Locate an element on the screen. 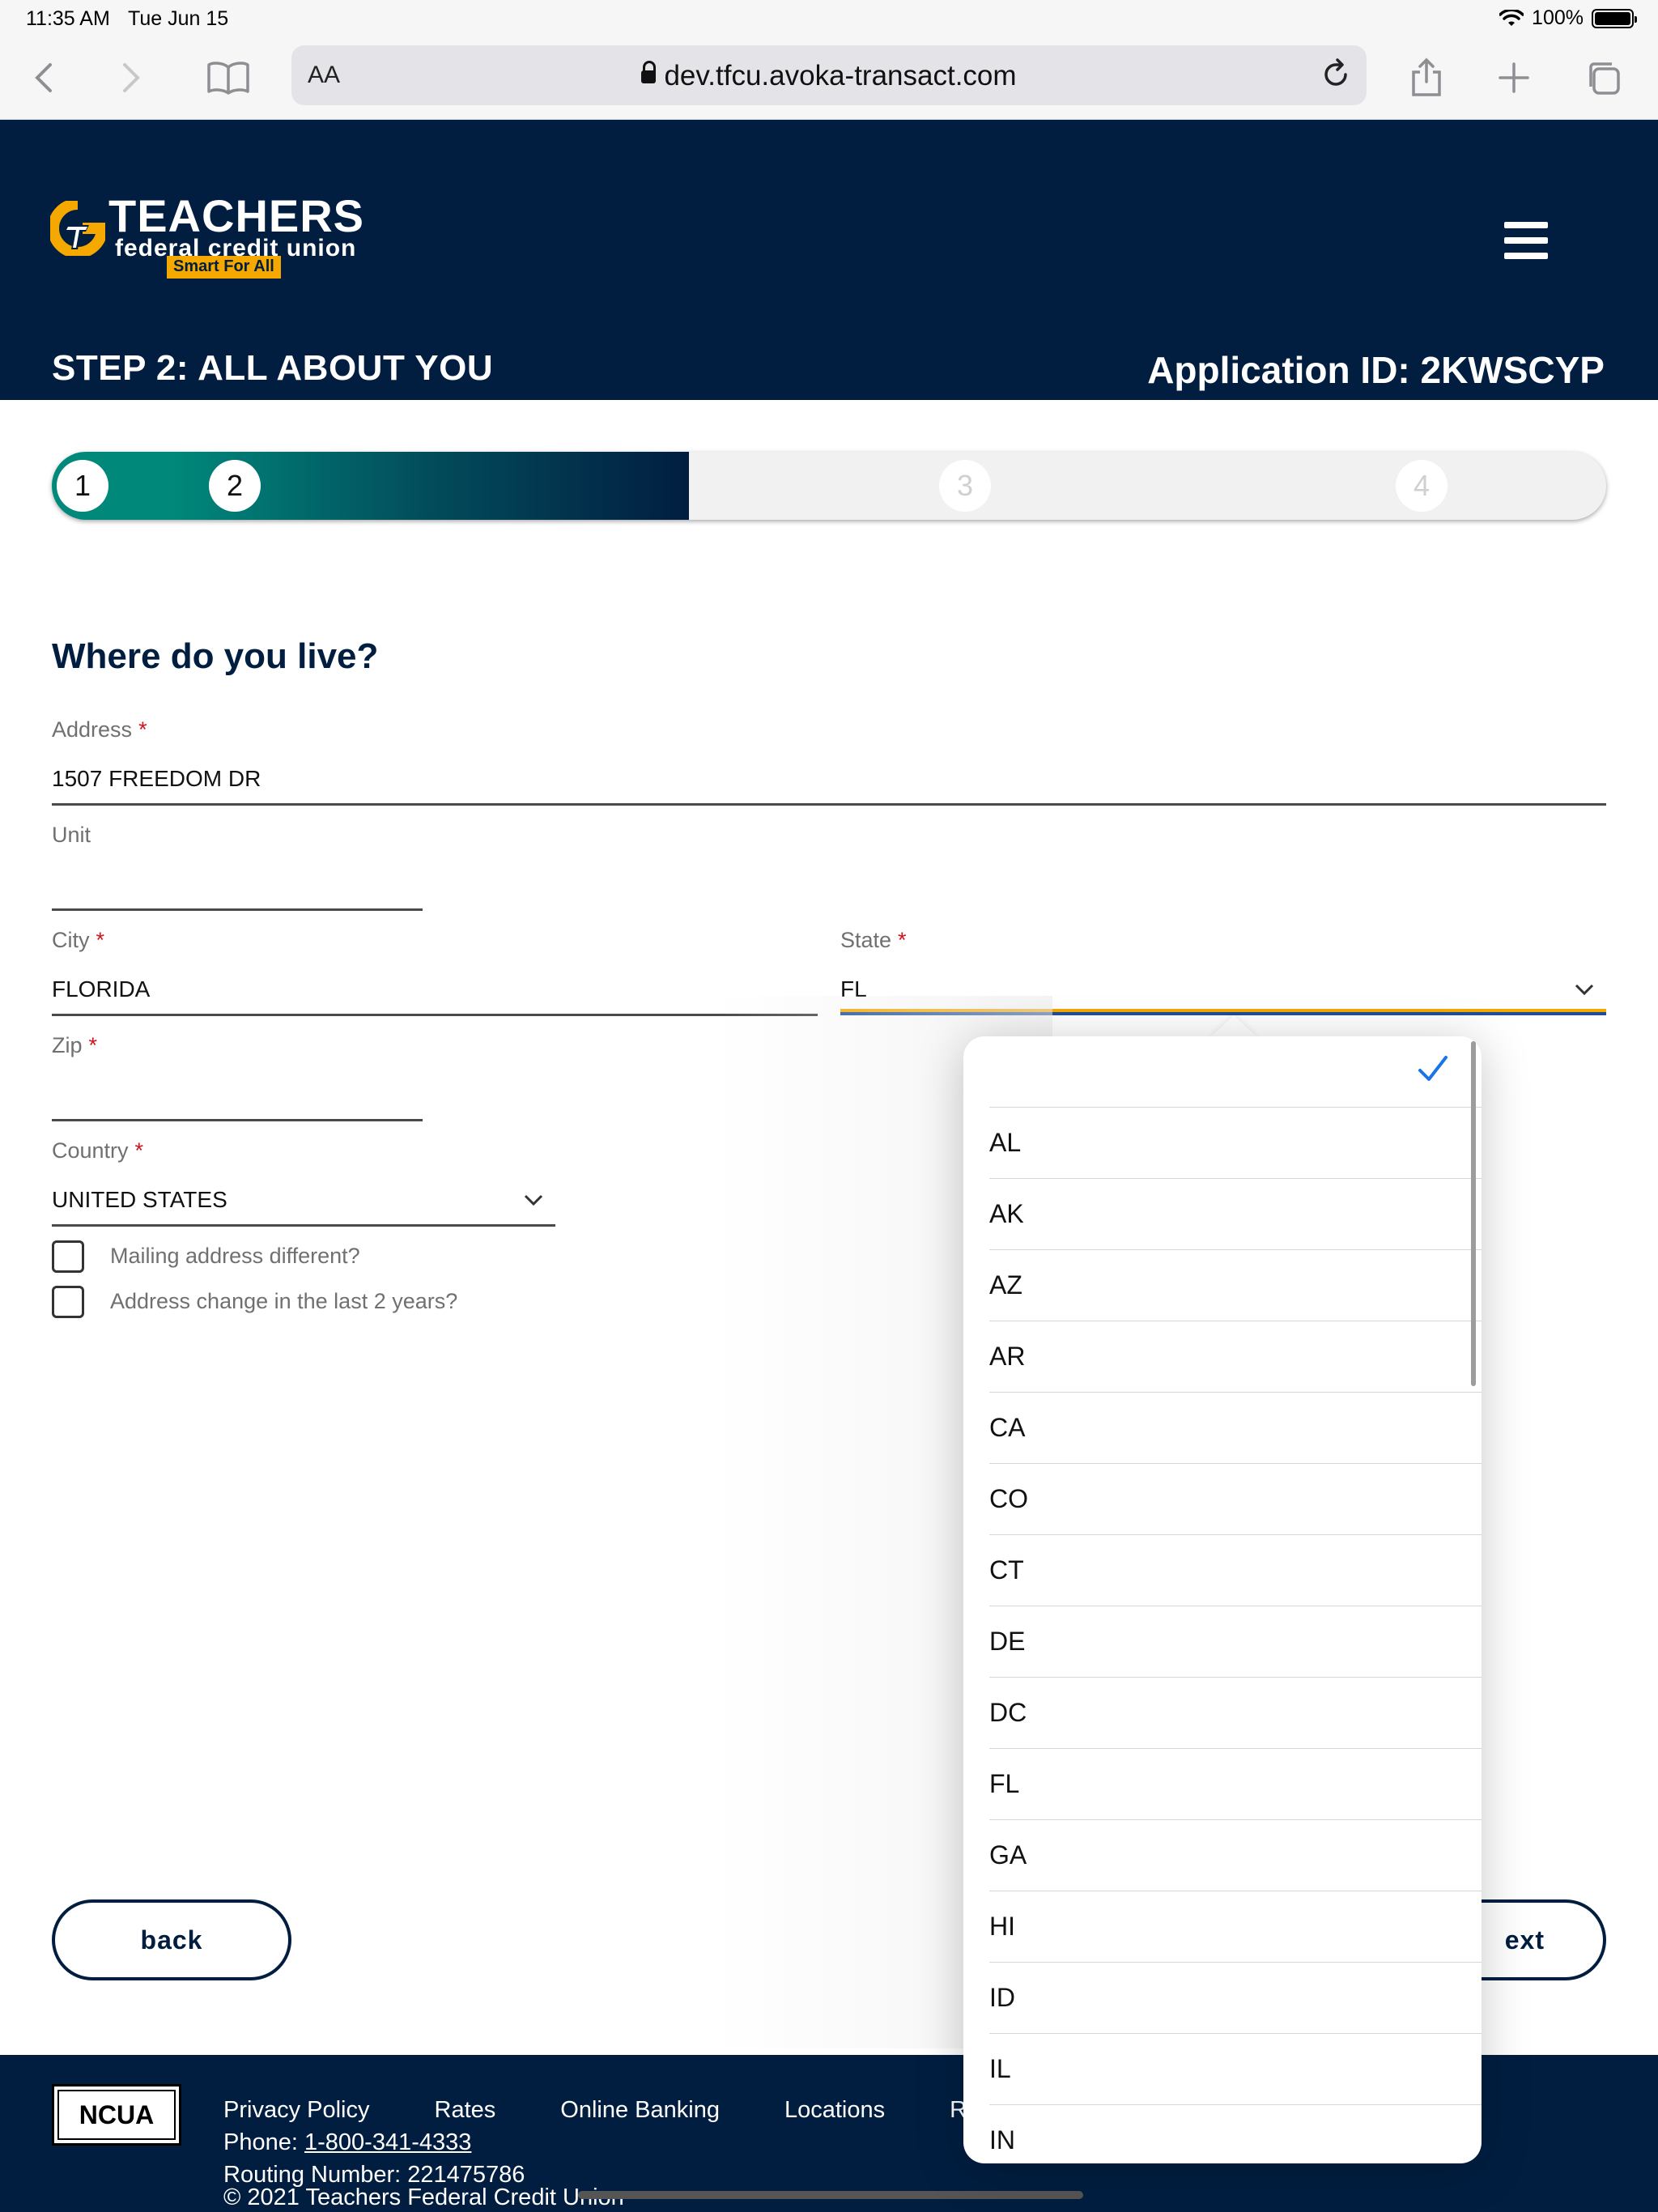 The width and height of the screenshot is (1658, 2212). state-option-label: DE is located at coordinates (1007, 1641).